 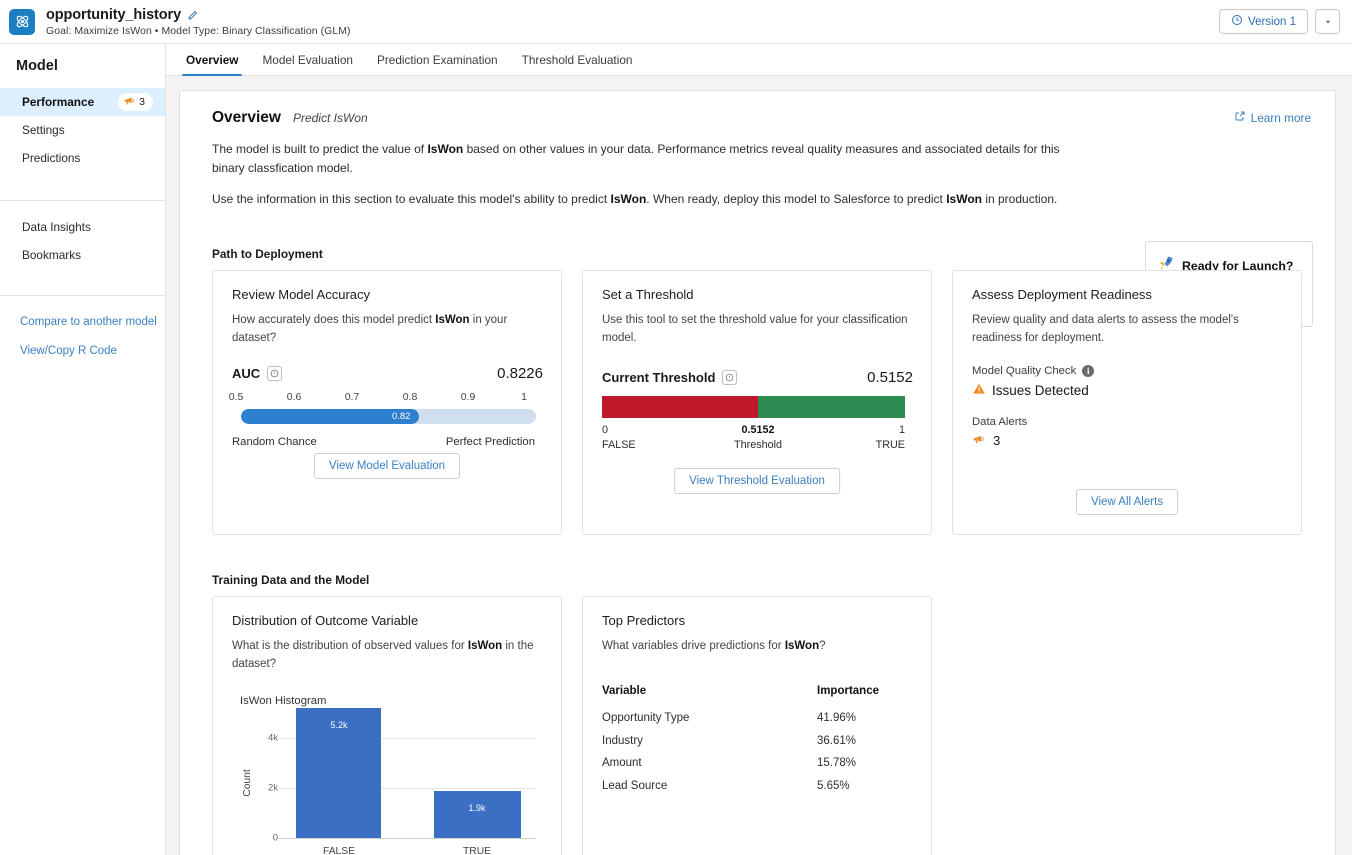 I want to click on bar-false-label: 5.2k, so click(x=339, y=725).